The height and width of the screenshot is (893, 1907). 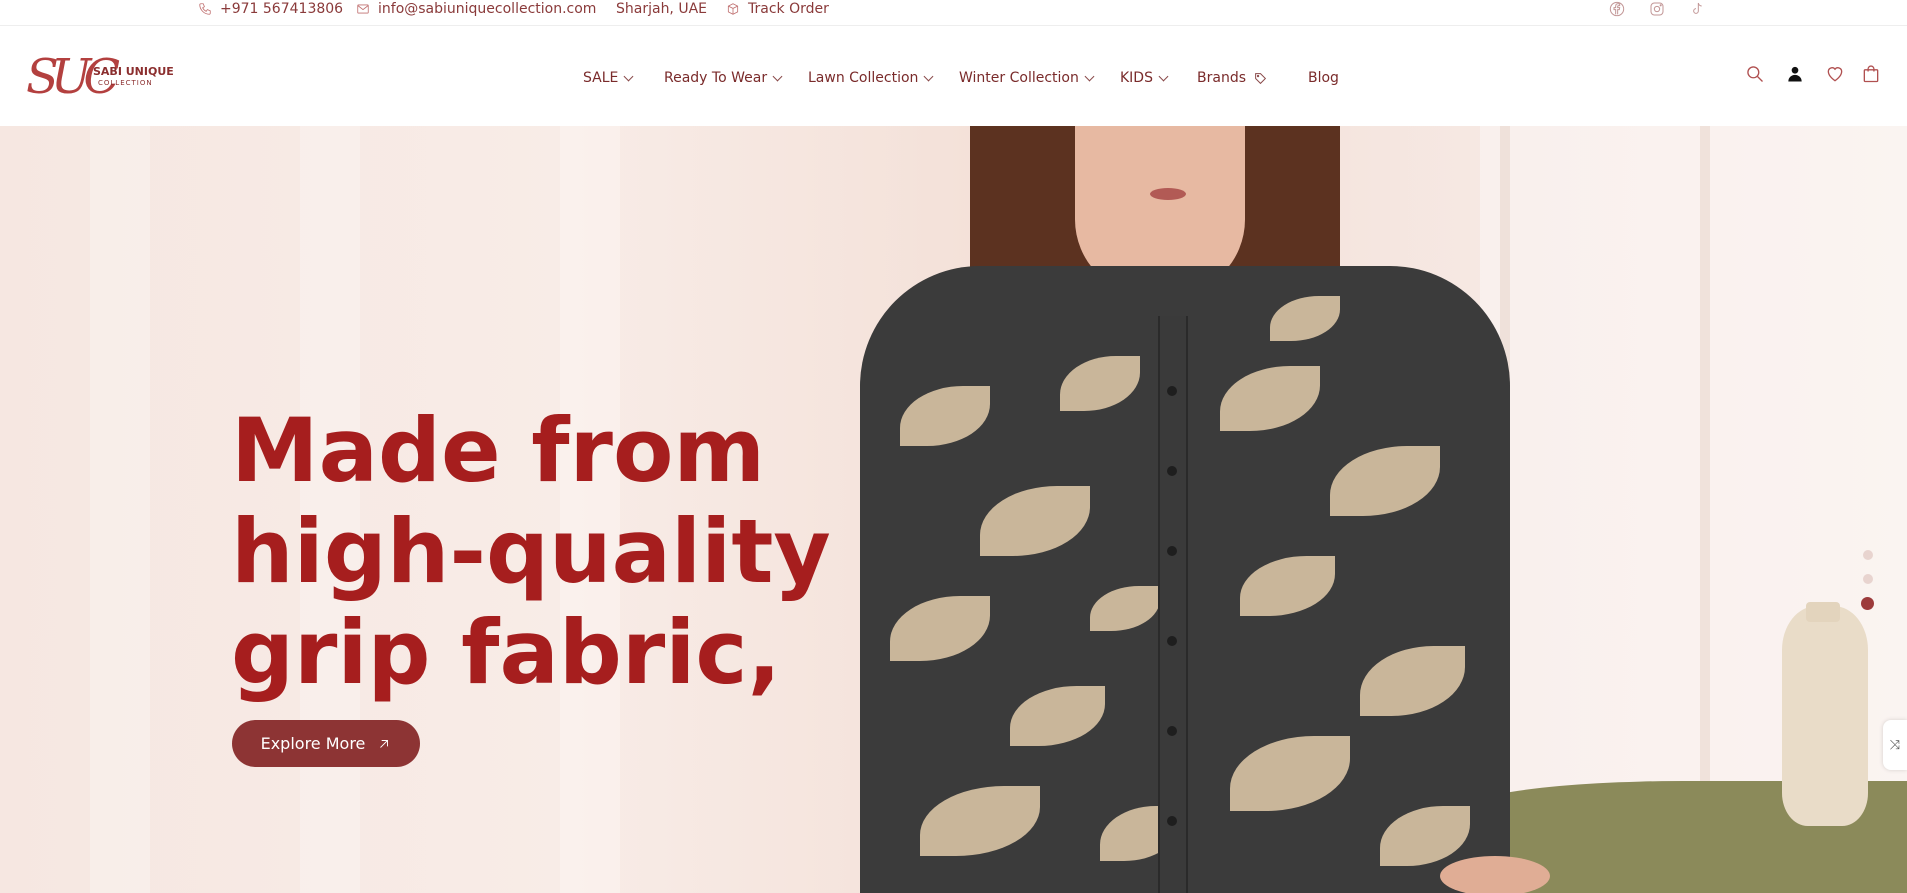 I want to click on vase-neck, so click(x=1823, y=612).